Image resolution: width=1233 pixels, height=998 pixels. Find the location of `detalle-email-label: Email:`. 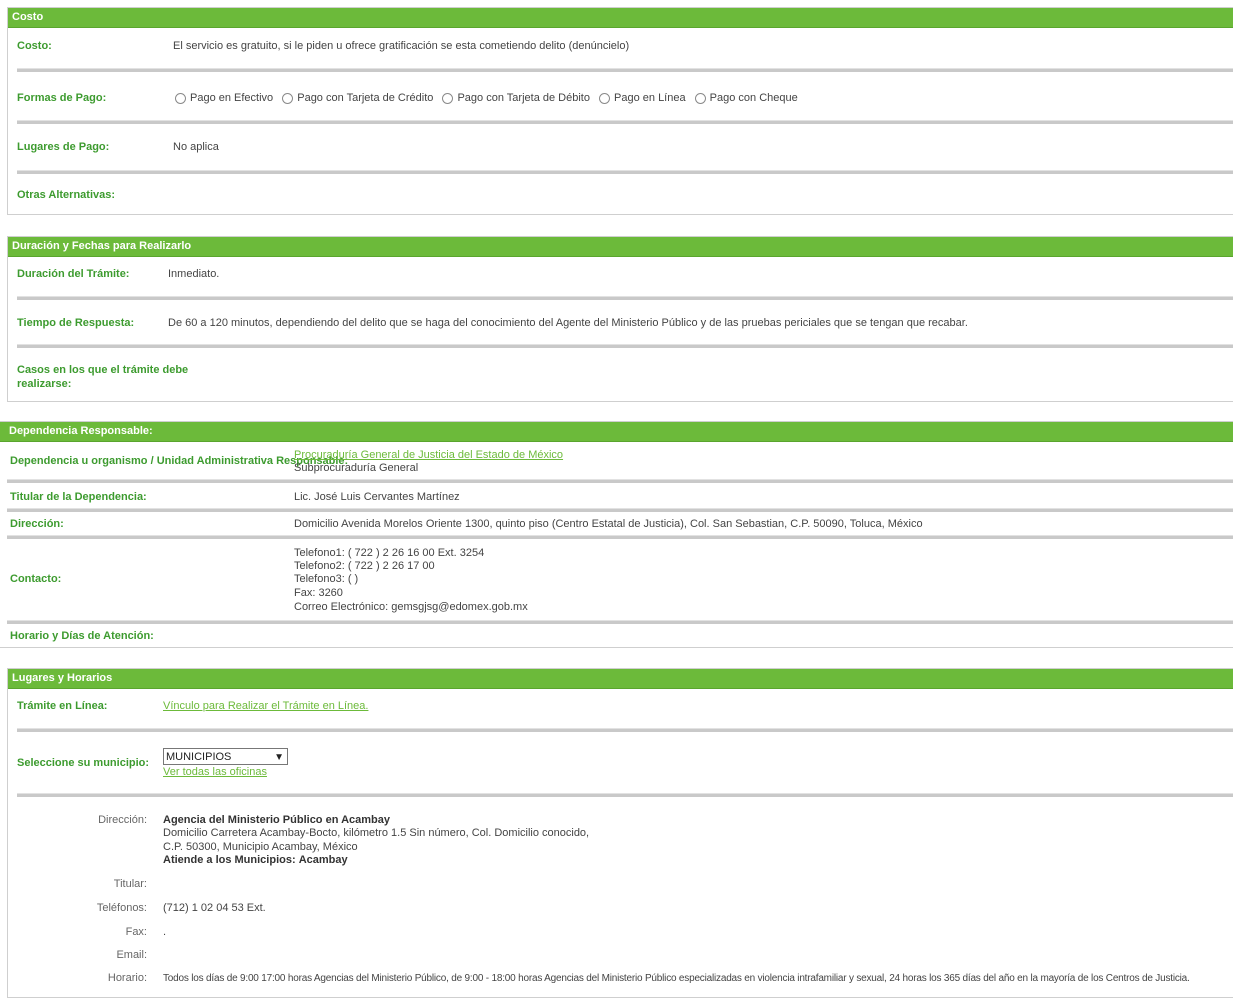

detalle-email-label: Email: is located at coordinates (131, 955).